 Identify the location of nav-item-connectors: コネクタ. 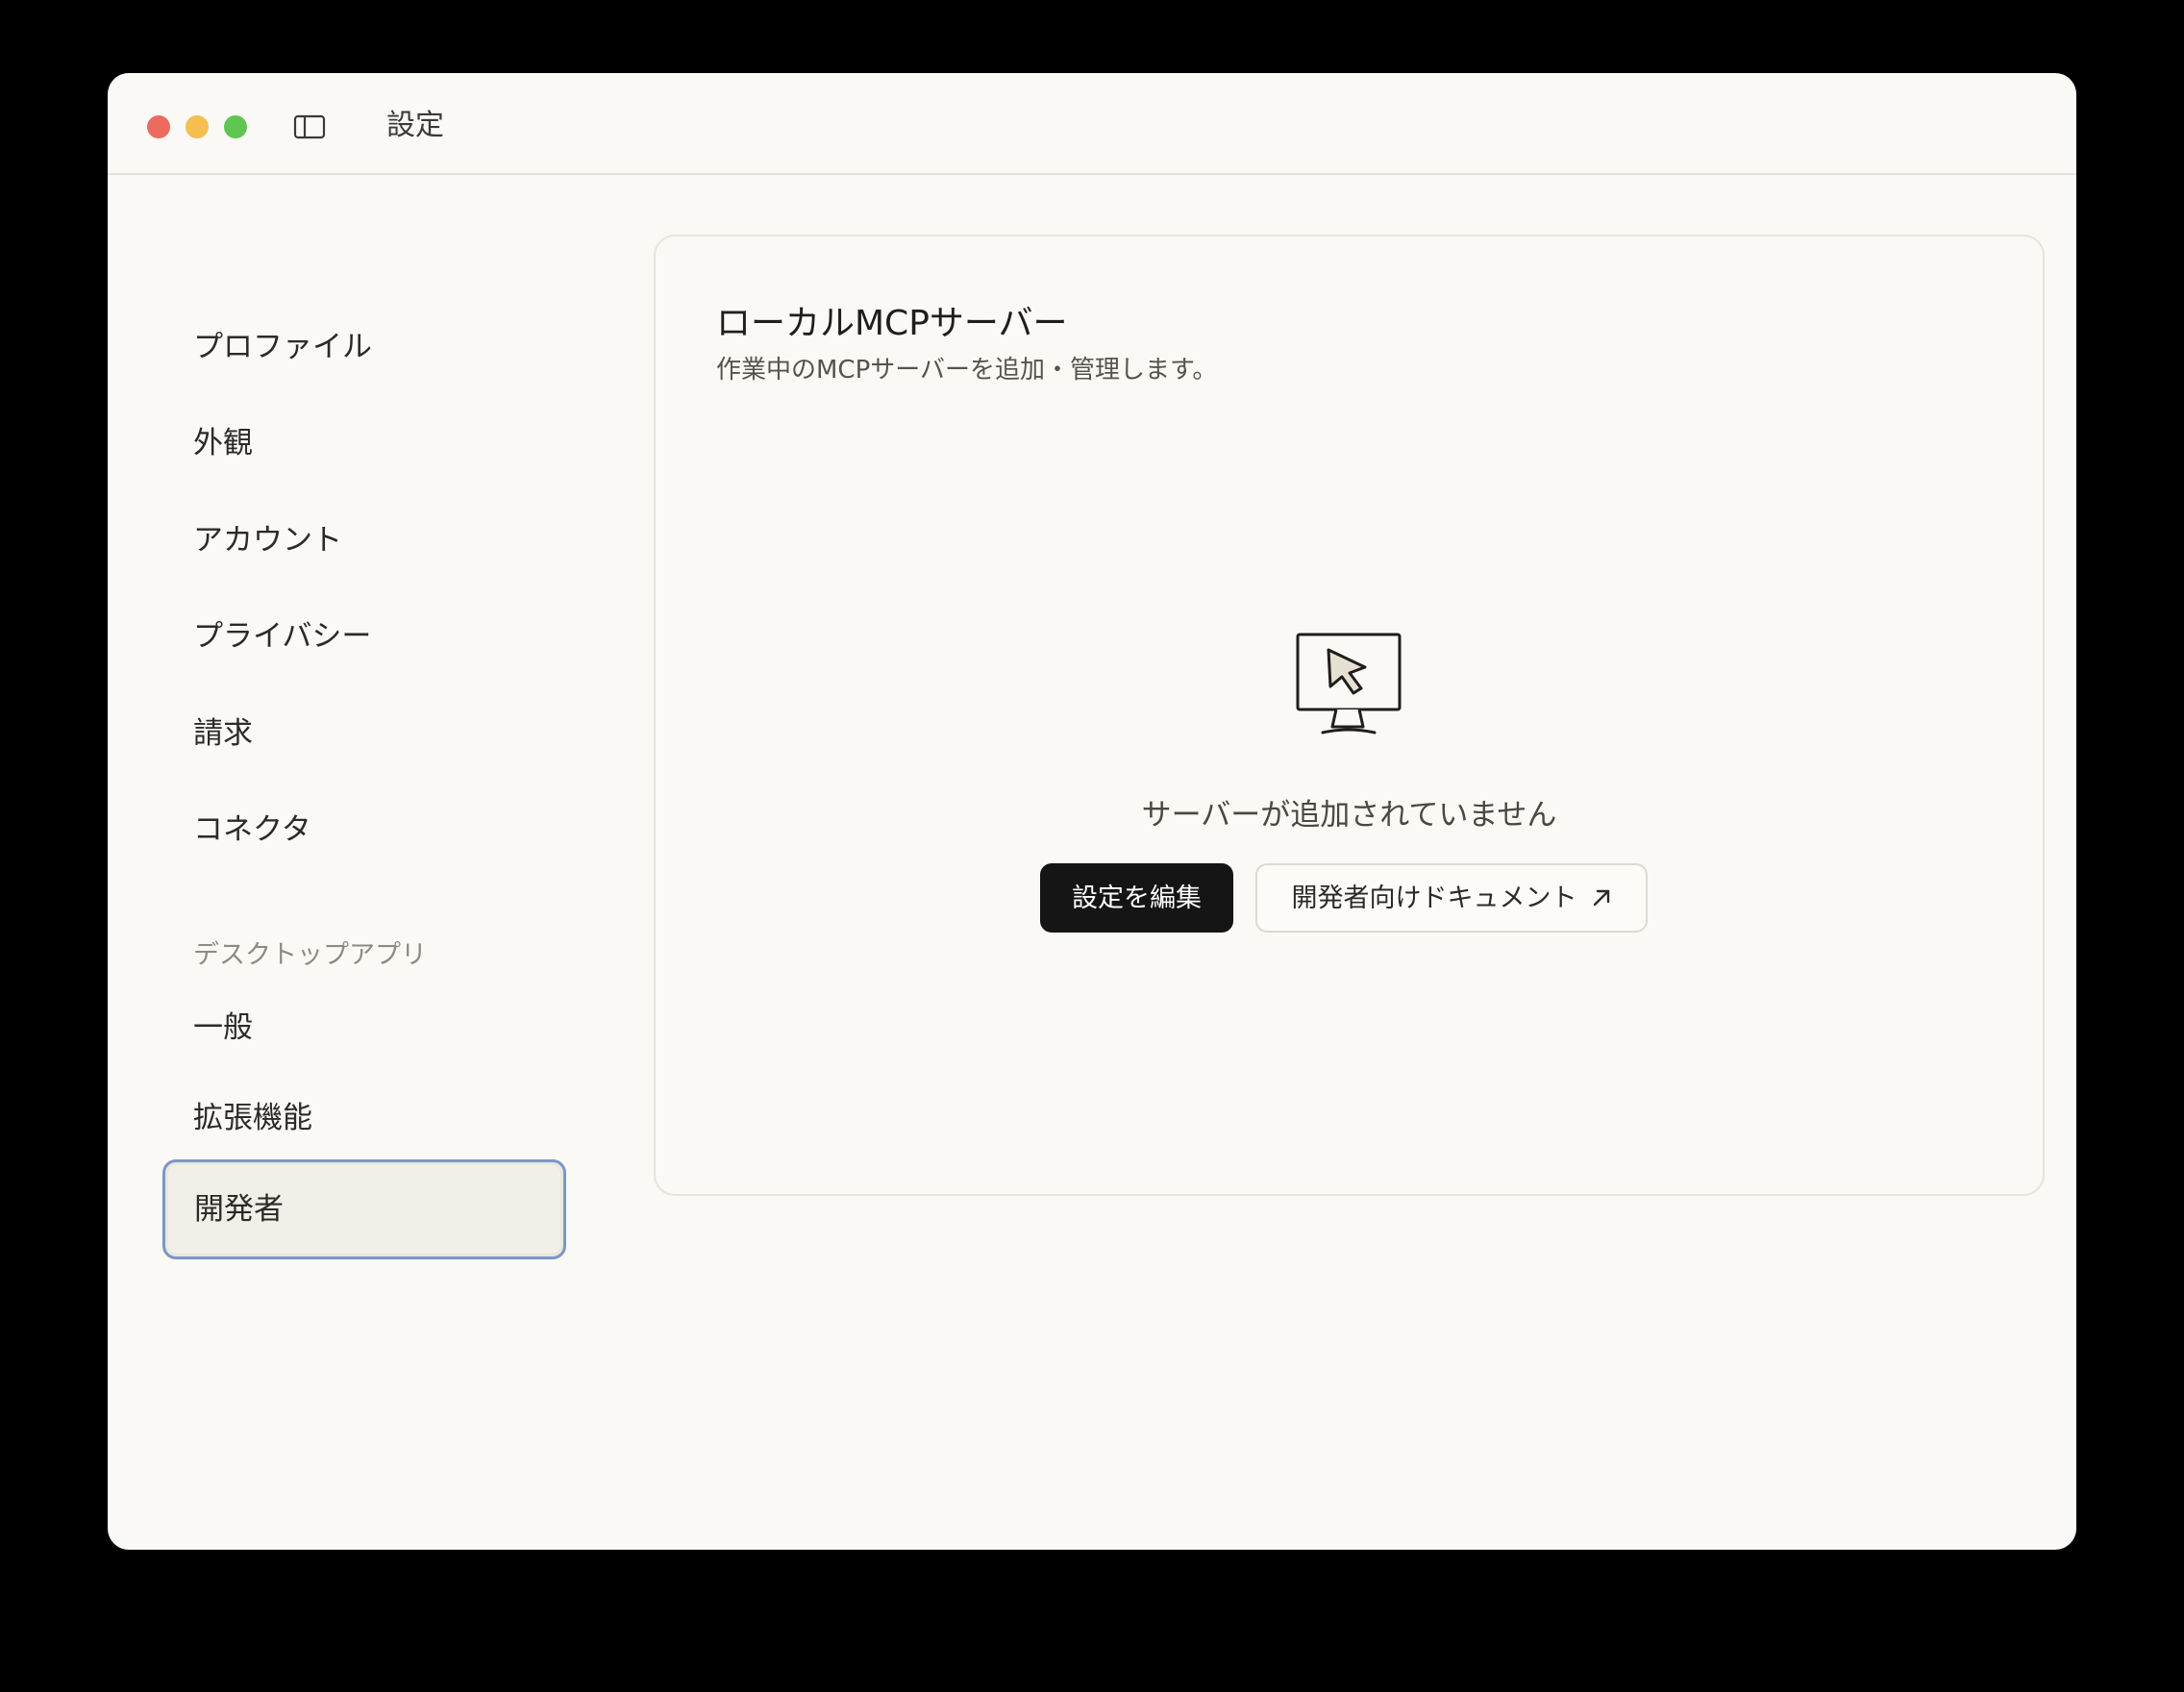
(252, 829).